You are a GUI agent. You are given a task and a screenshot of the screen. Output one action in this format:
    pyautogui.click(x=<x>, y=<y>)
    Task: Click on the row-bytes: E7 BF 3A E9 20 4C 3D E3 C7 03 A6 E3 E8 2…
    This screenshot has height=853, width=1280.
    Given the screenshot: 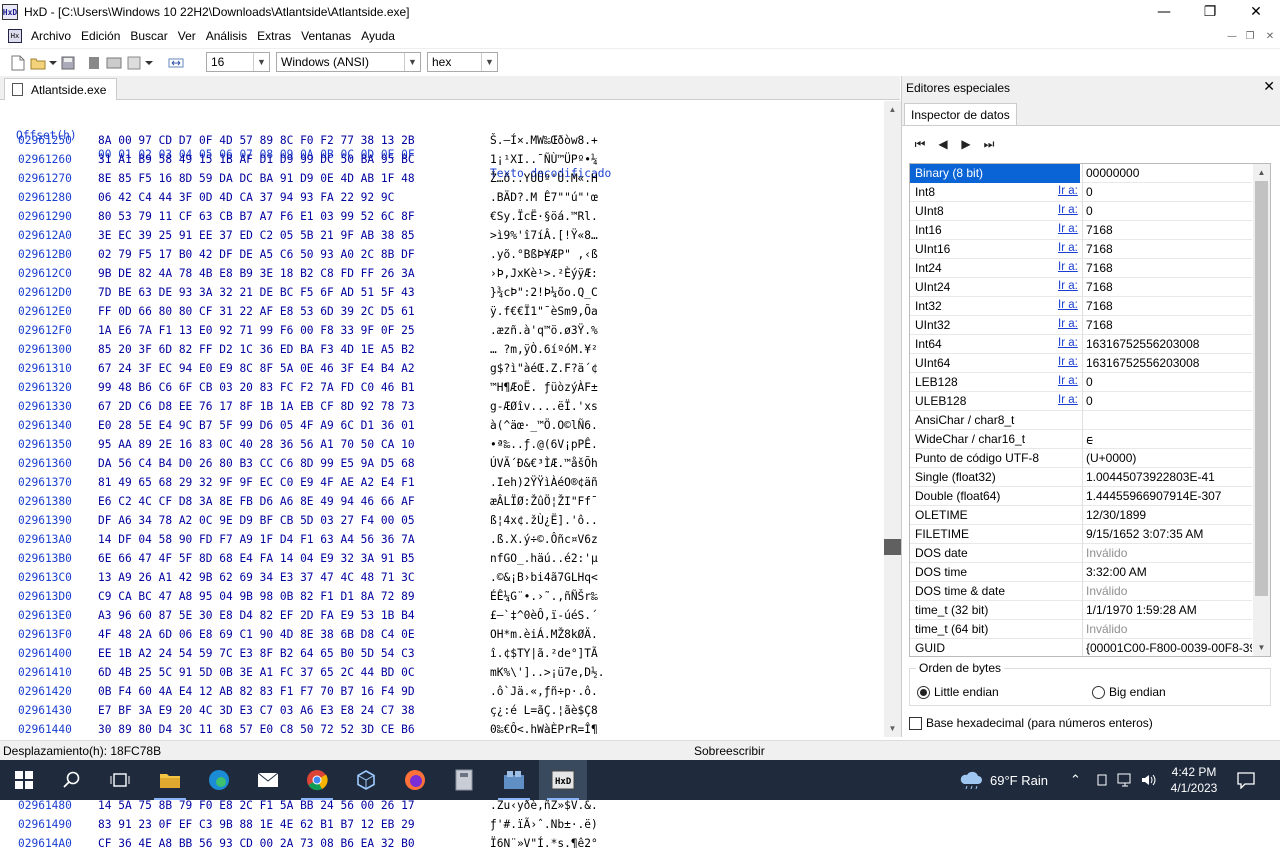 What is the action you would take?
    pyautogui.click(x=256, y=710)
    